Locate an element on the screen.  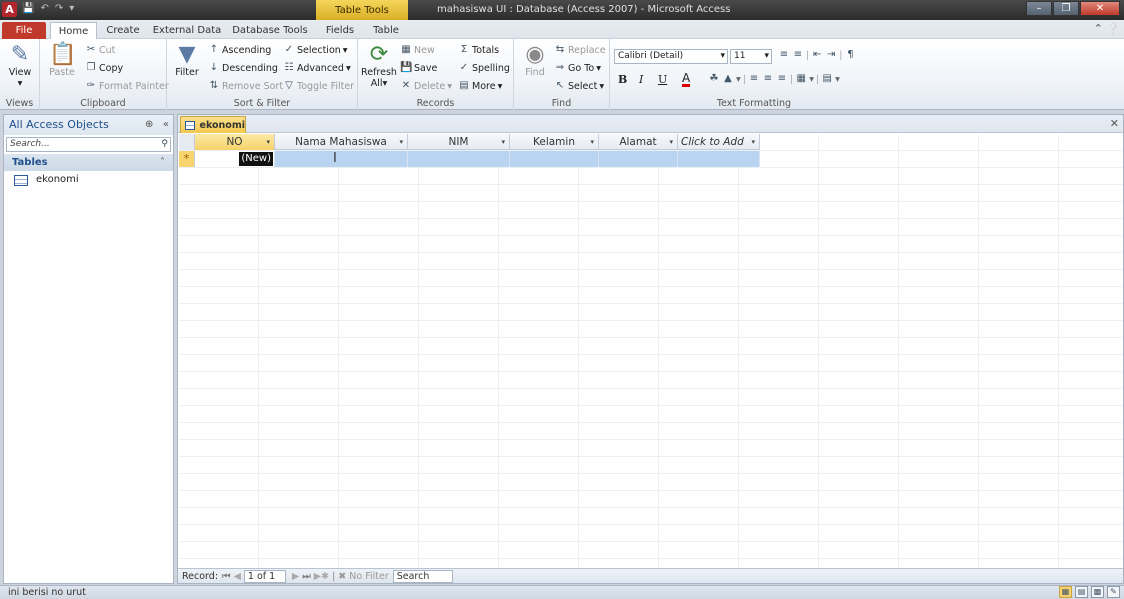
last-record-button: ⏭ is located at coordinates (306, 576).